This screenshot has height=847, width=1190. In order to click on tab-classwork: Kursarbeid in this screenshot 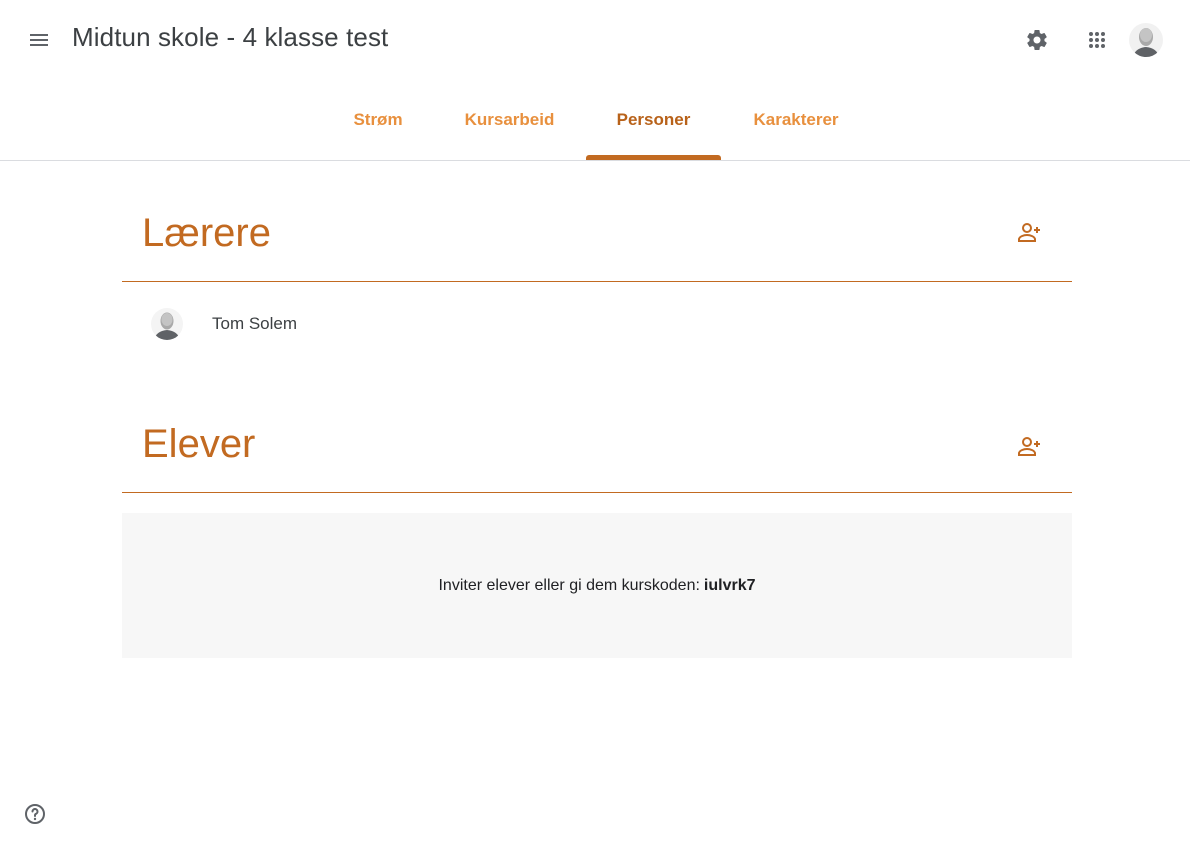, I will do `click(509, 120)`.